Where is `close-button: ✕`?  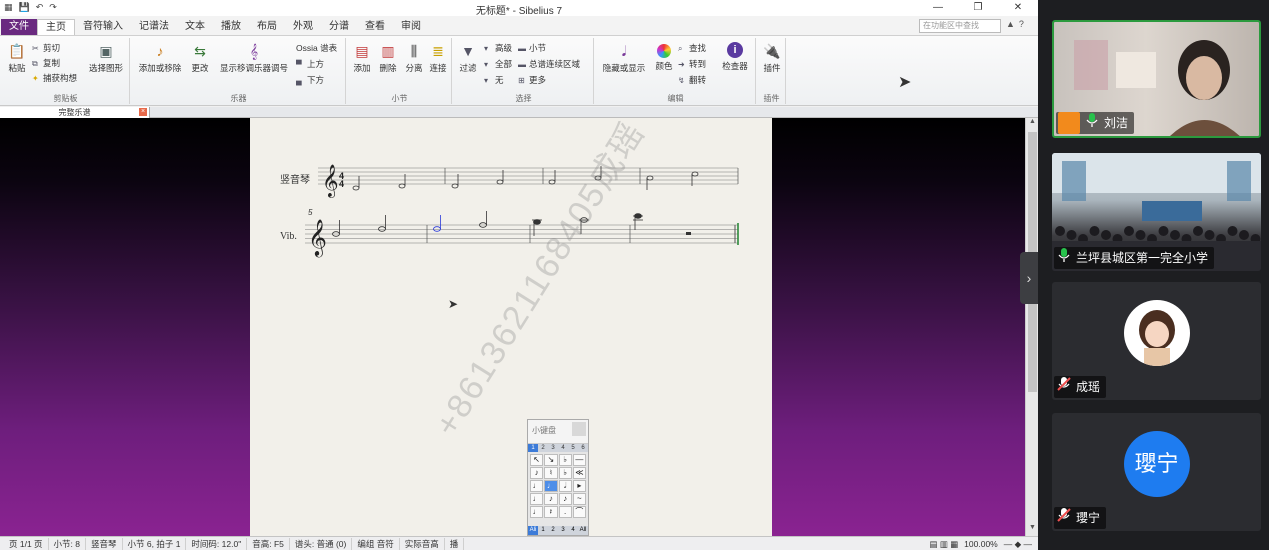
close-button: ✕ is located at coordinates (1018, 8).